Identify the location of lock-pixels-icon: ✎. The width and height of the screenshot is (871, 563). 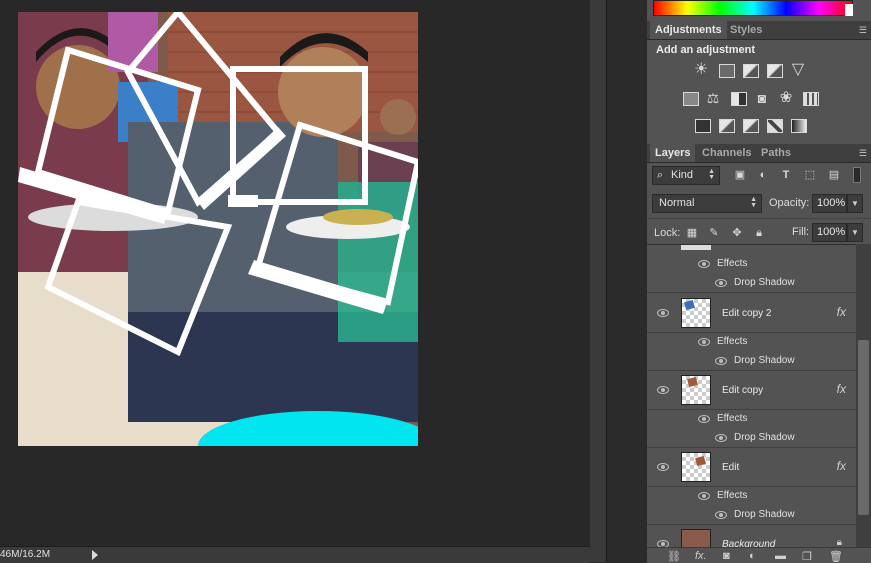
(714, 233).